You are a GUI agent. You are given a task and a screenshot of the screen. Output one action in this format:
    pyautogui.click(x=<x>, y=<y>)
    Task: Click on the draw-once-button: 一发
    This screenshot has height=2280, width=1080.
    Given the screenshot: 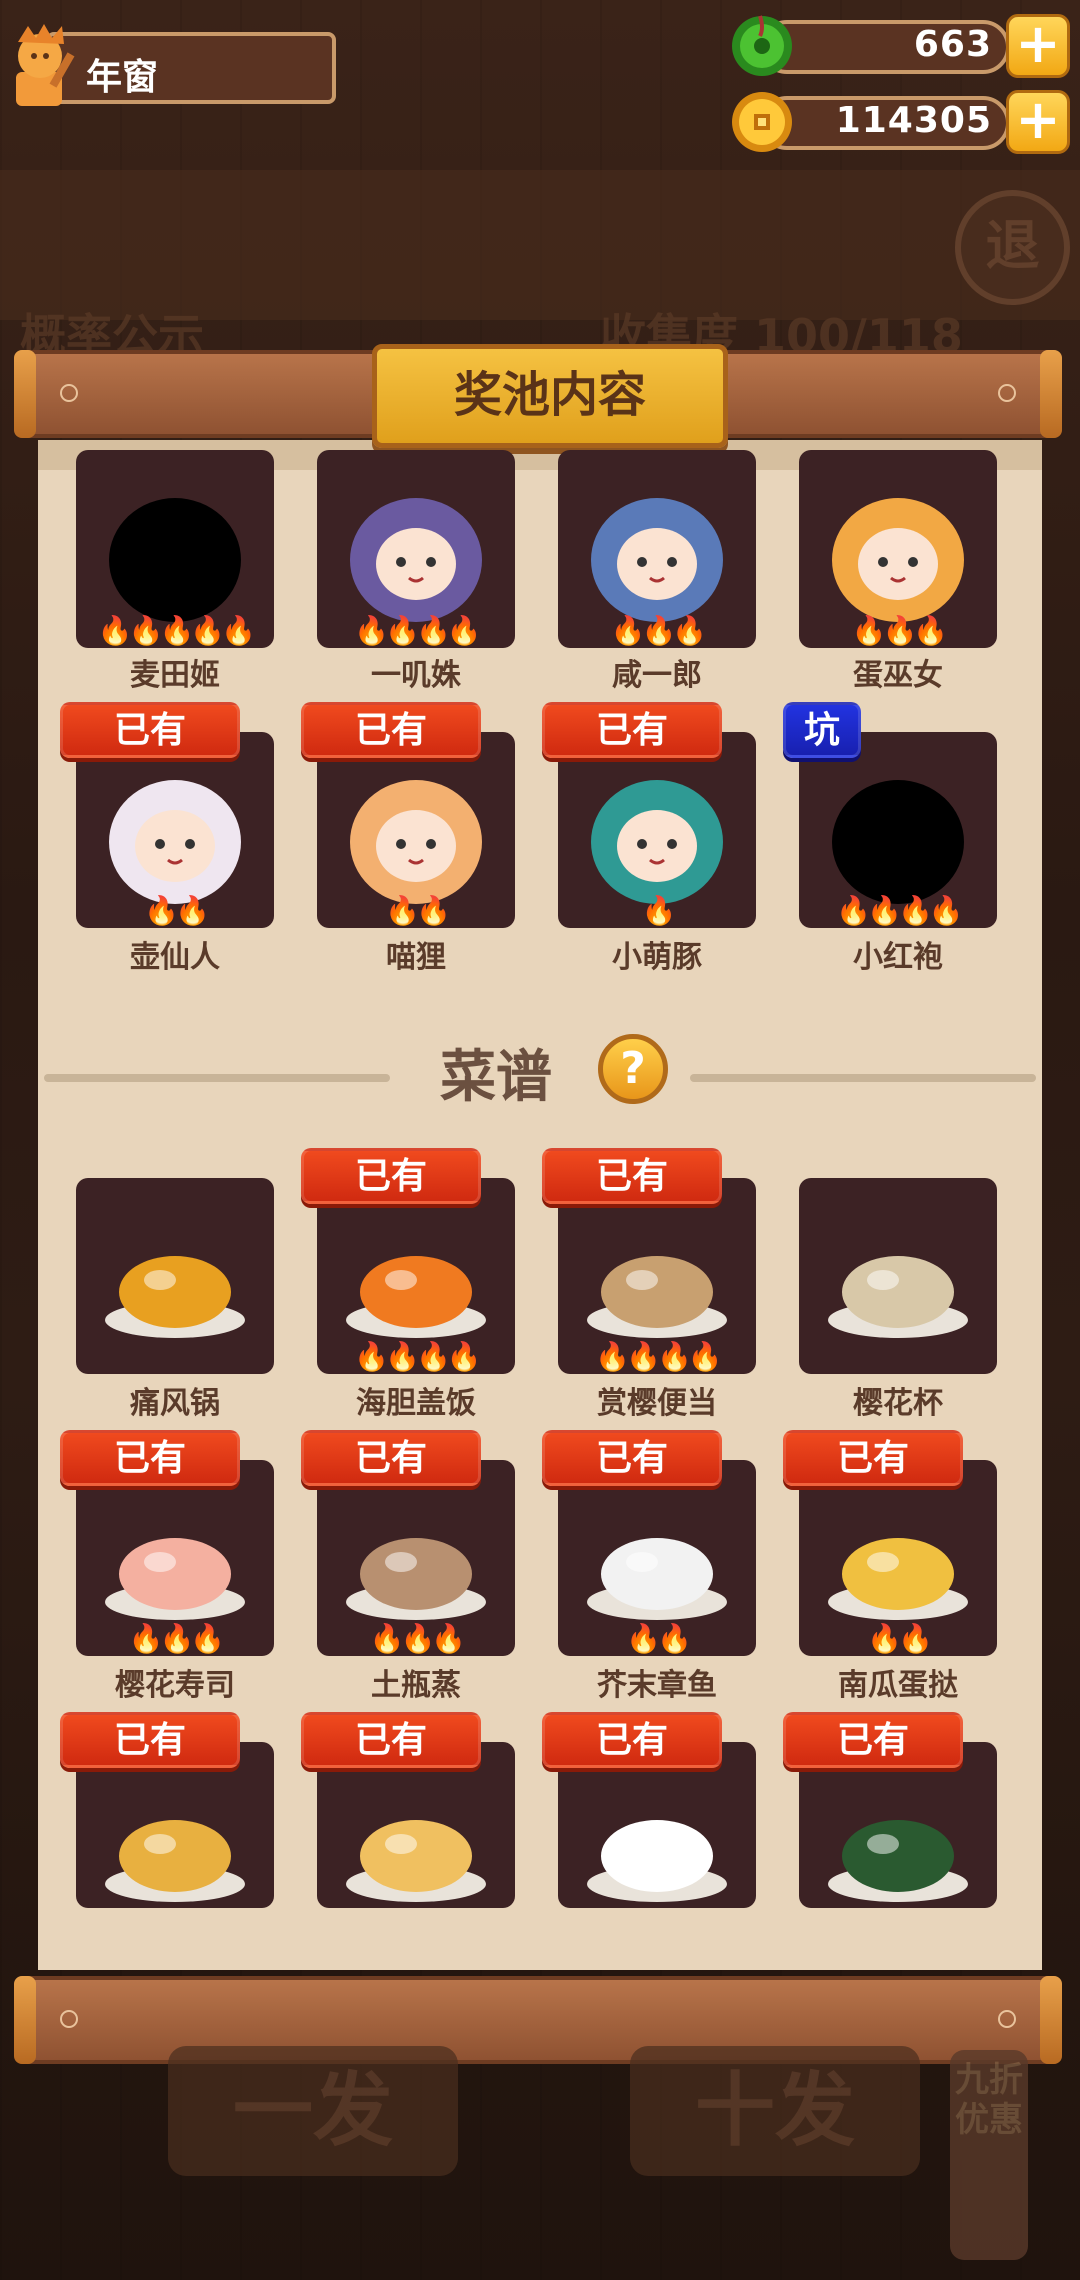 What is the action you would take?
    pyautogui.click(x=313, y=2111)
    